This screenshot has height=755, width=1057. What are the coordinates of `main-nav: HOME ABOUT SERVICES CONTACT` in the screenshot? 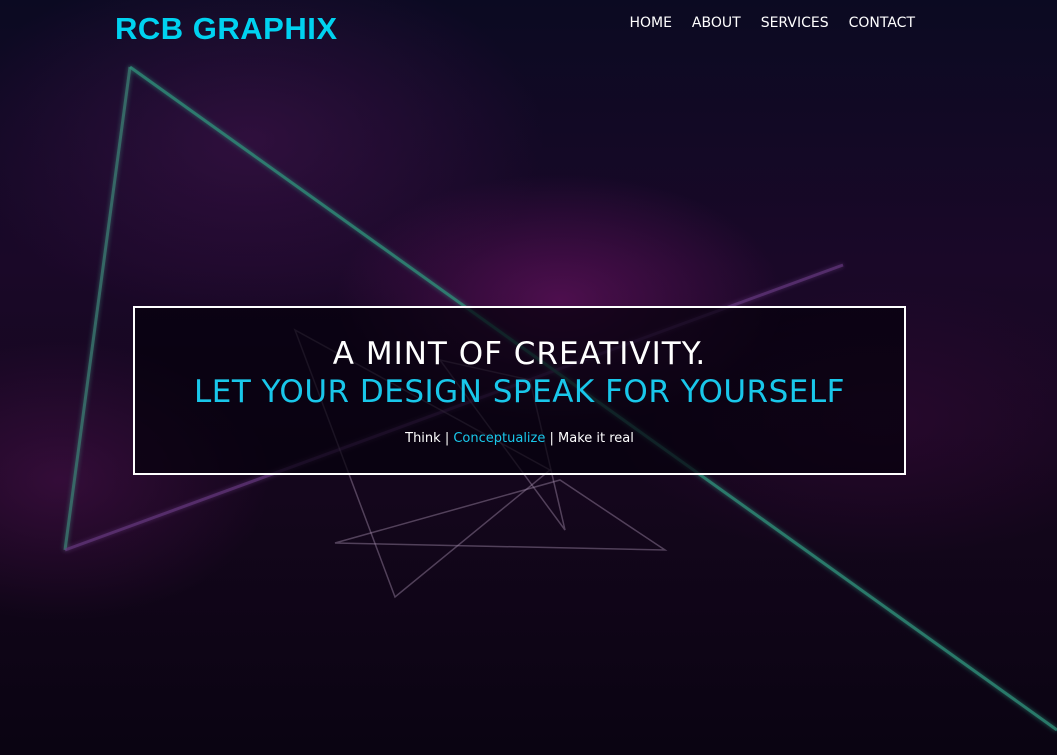 It's located at (772, 23).